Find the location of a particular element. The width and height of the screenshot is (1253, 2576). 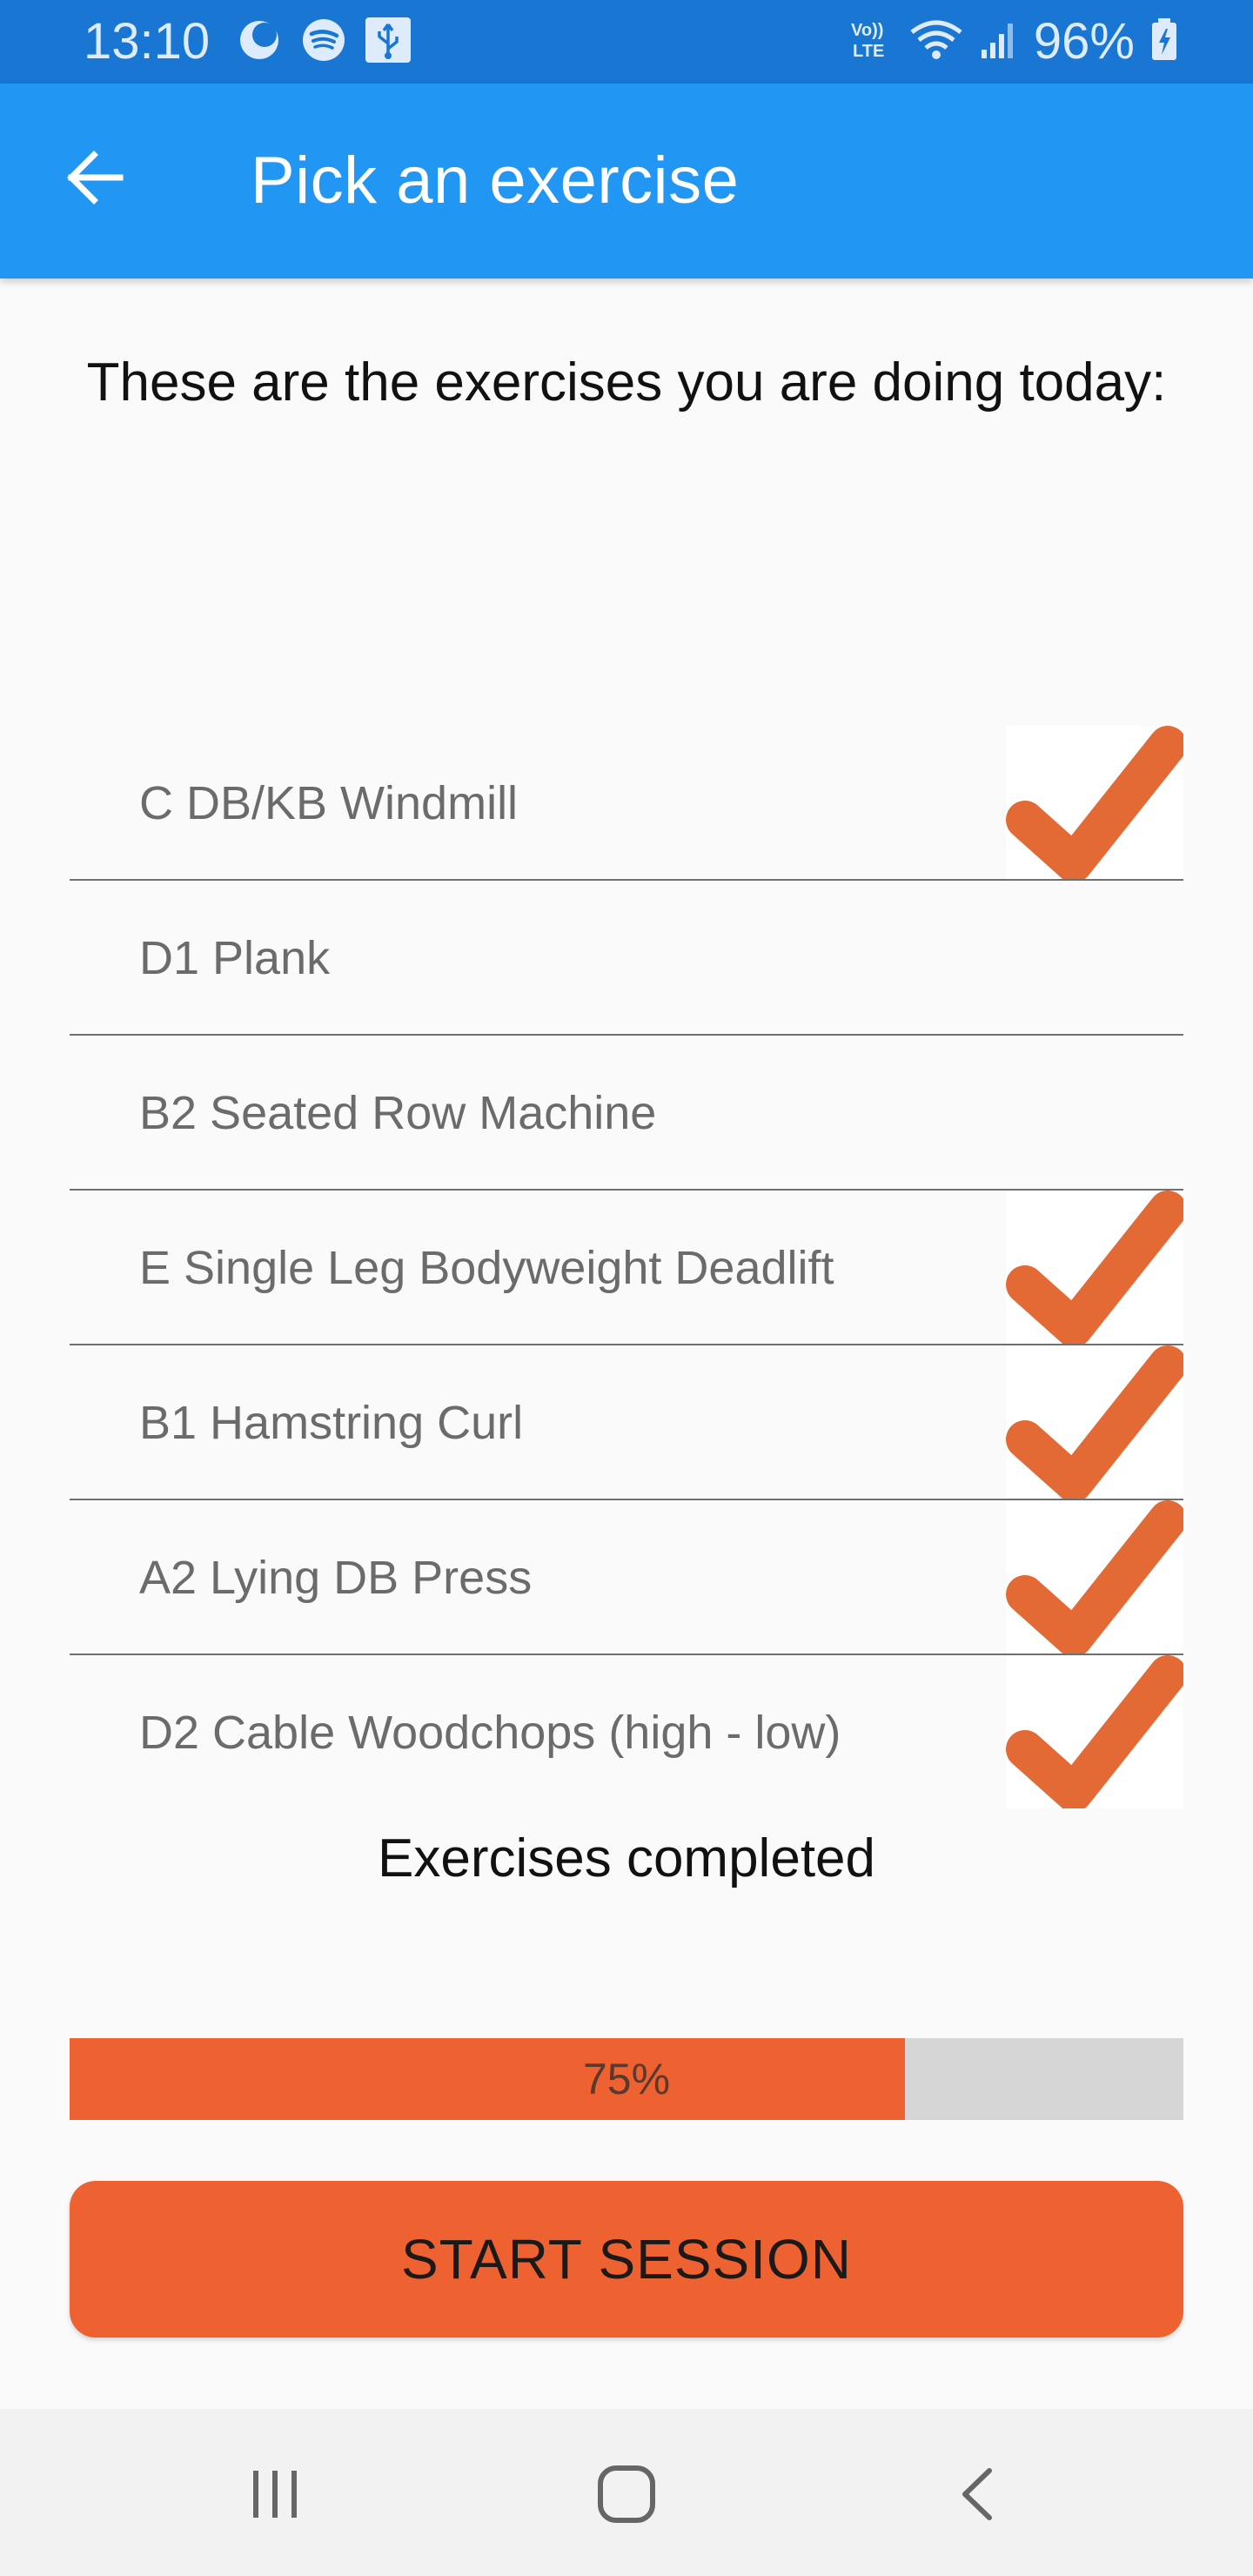

navigation-bar is located at coordinates (626, 2492).